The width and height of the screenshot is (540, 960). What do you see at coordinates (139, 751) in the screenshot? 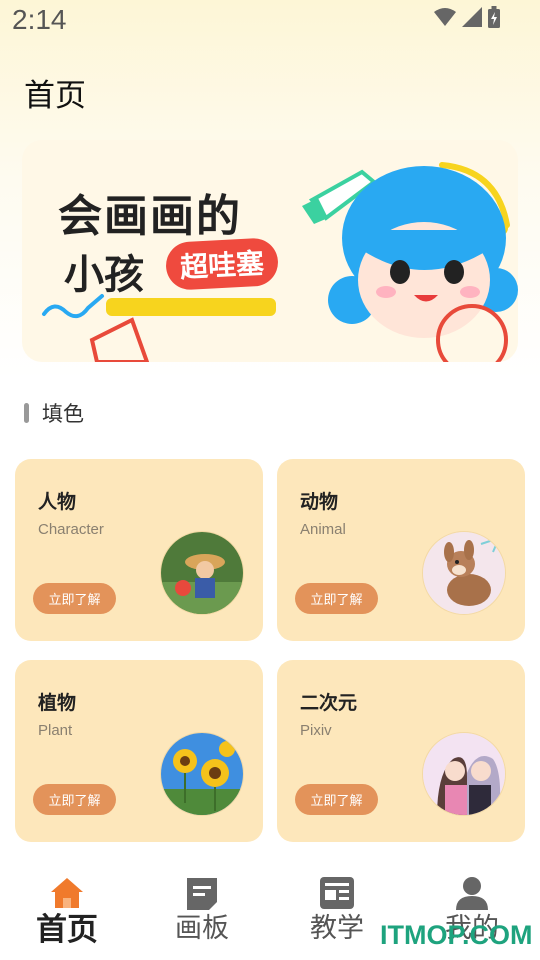
I see `category-card-plant: 植物 Plant 立即了解` at bounding box center [139, 751].